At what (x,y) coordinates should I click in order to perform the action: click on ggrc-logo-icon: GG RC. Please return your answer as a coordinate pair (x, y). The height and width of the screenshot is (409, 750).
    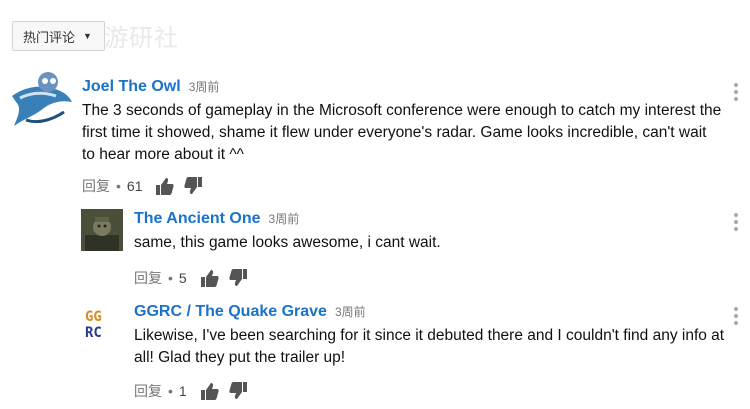
    Looking at the image, I should click on (102, 323).